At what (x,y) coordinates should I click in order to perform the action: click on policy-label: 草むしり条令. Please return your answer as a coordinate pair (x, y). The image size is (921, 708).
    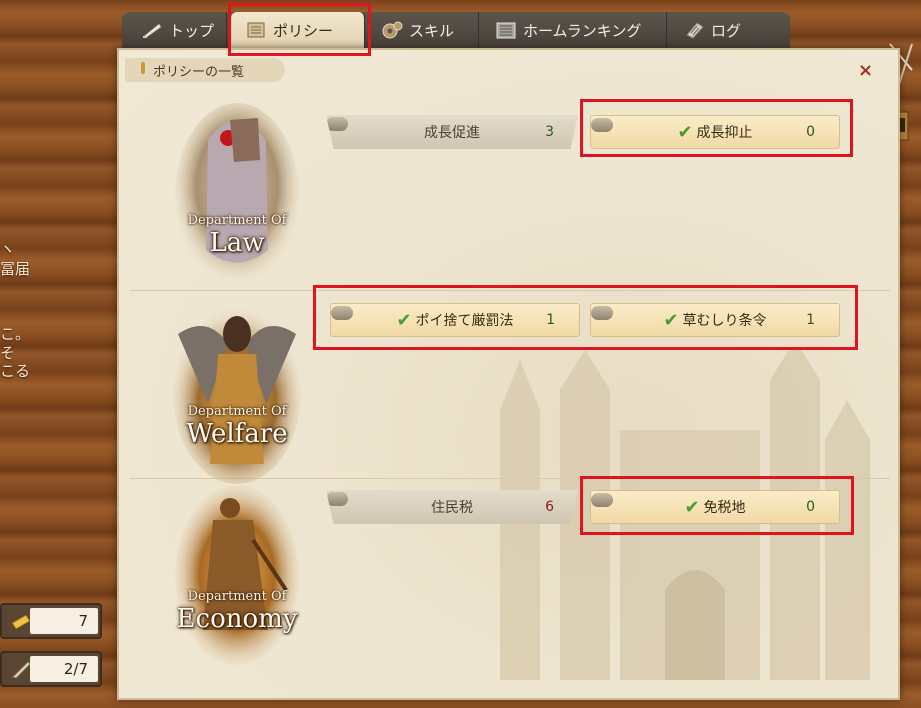
    Looking at the image, I should click on (724, 321).